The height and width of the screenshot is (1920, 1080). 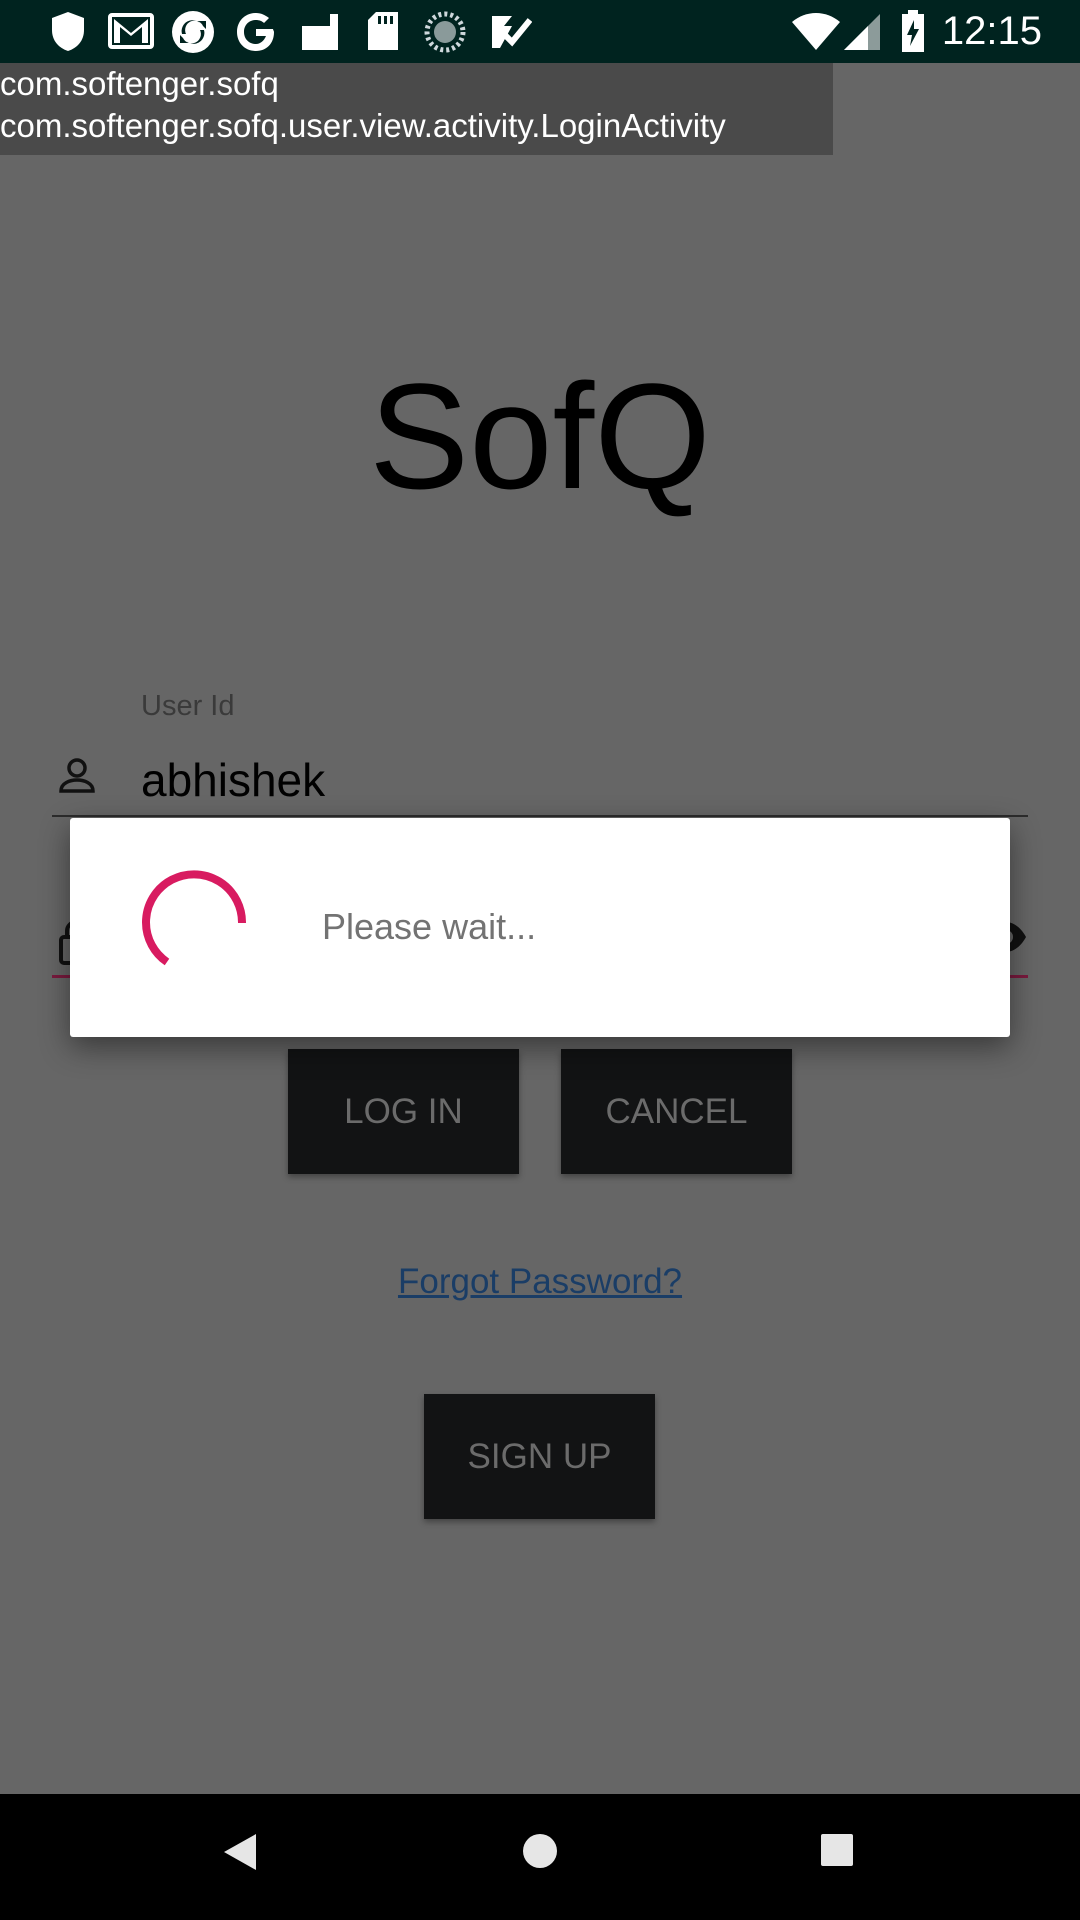 What do you see at coordinates (233, 780) in the screenshot?
I see `user-id-value: abhishek` at bounding box center [233, 780].